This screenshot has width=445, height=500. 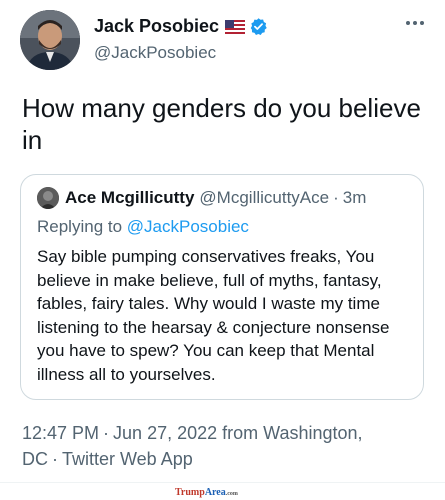 What do you see at coordinates (264, 198) in the screenshot?
I see `quoted-author-handle: @McgillicuttyAce` at bounding box center [264, 198].